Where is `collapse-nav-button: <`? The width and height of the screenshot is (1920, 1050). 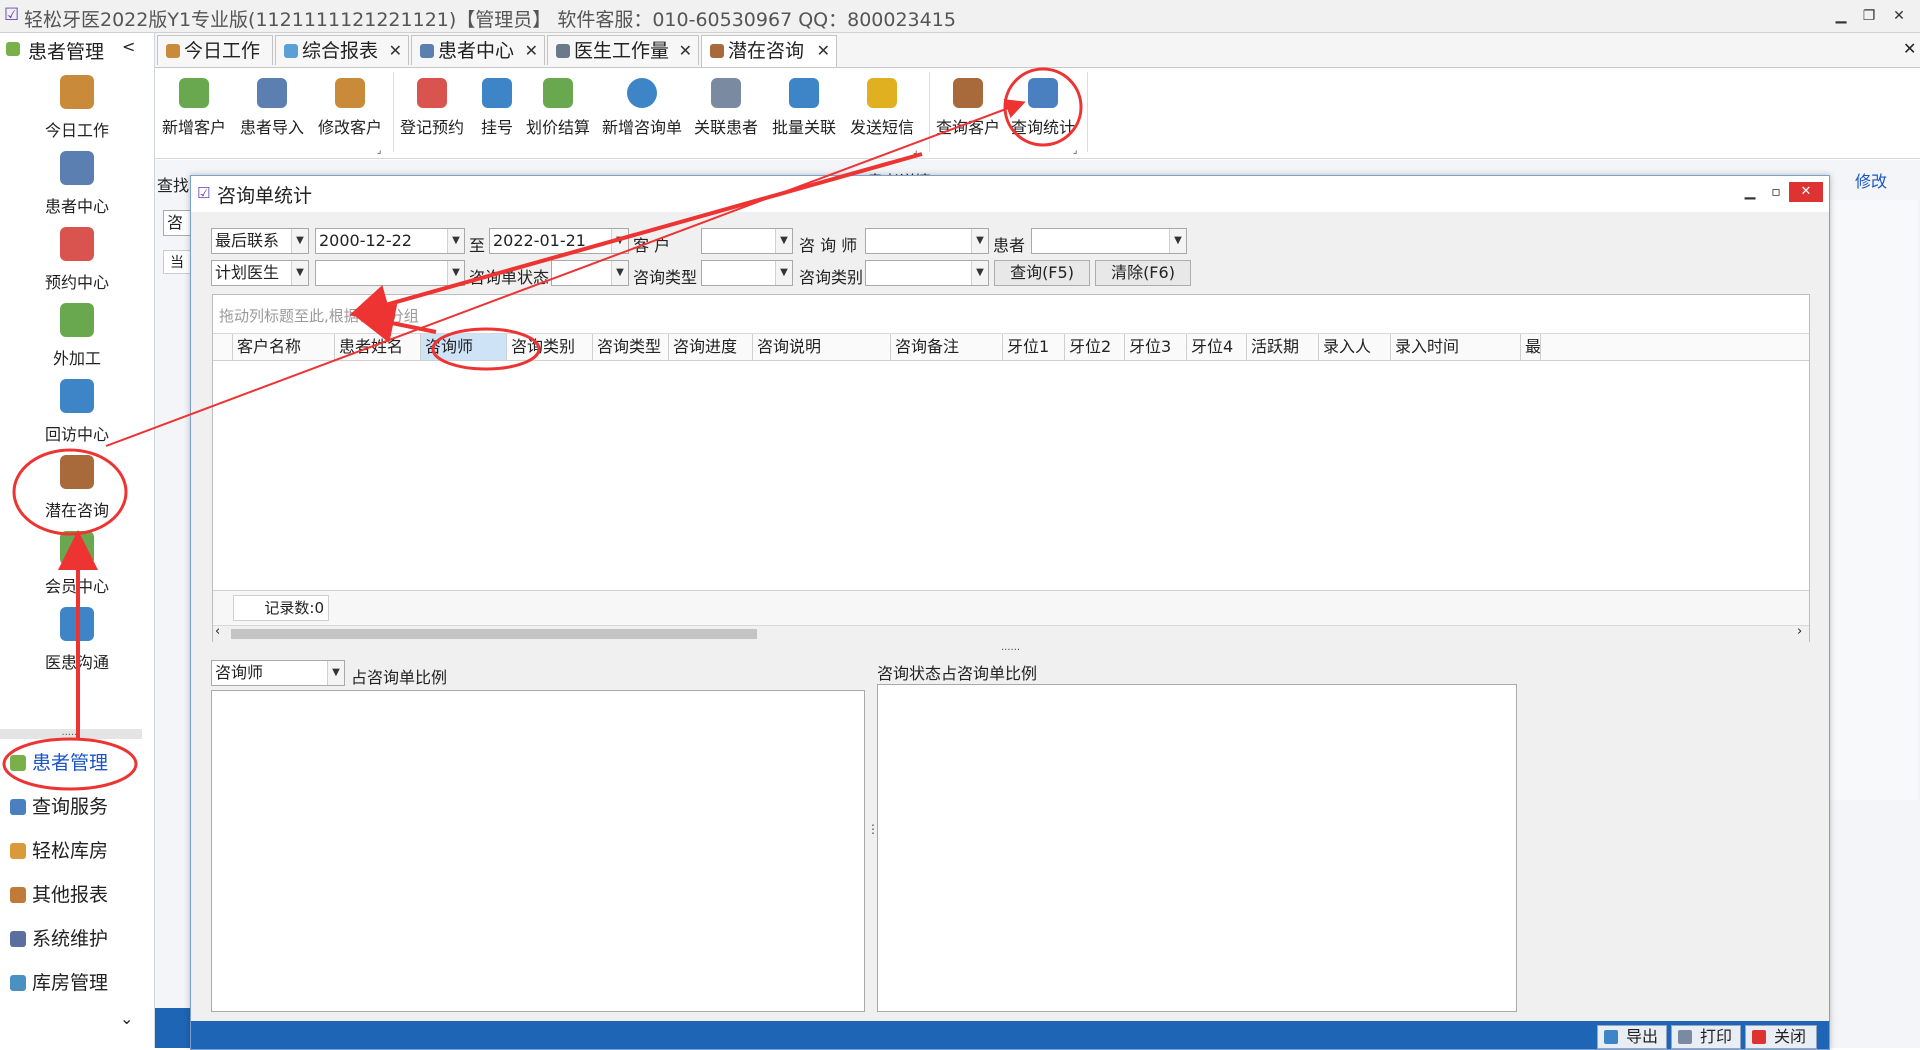 collapse-nav-button: < is located at coordinates (128, 46).